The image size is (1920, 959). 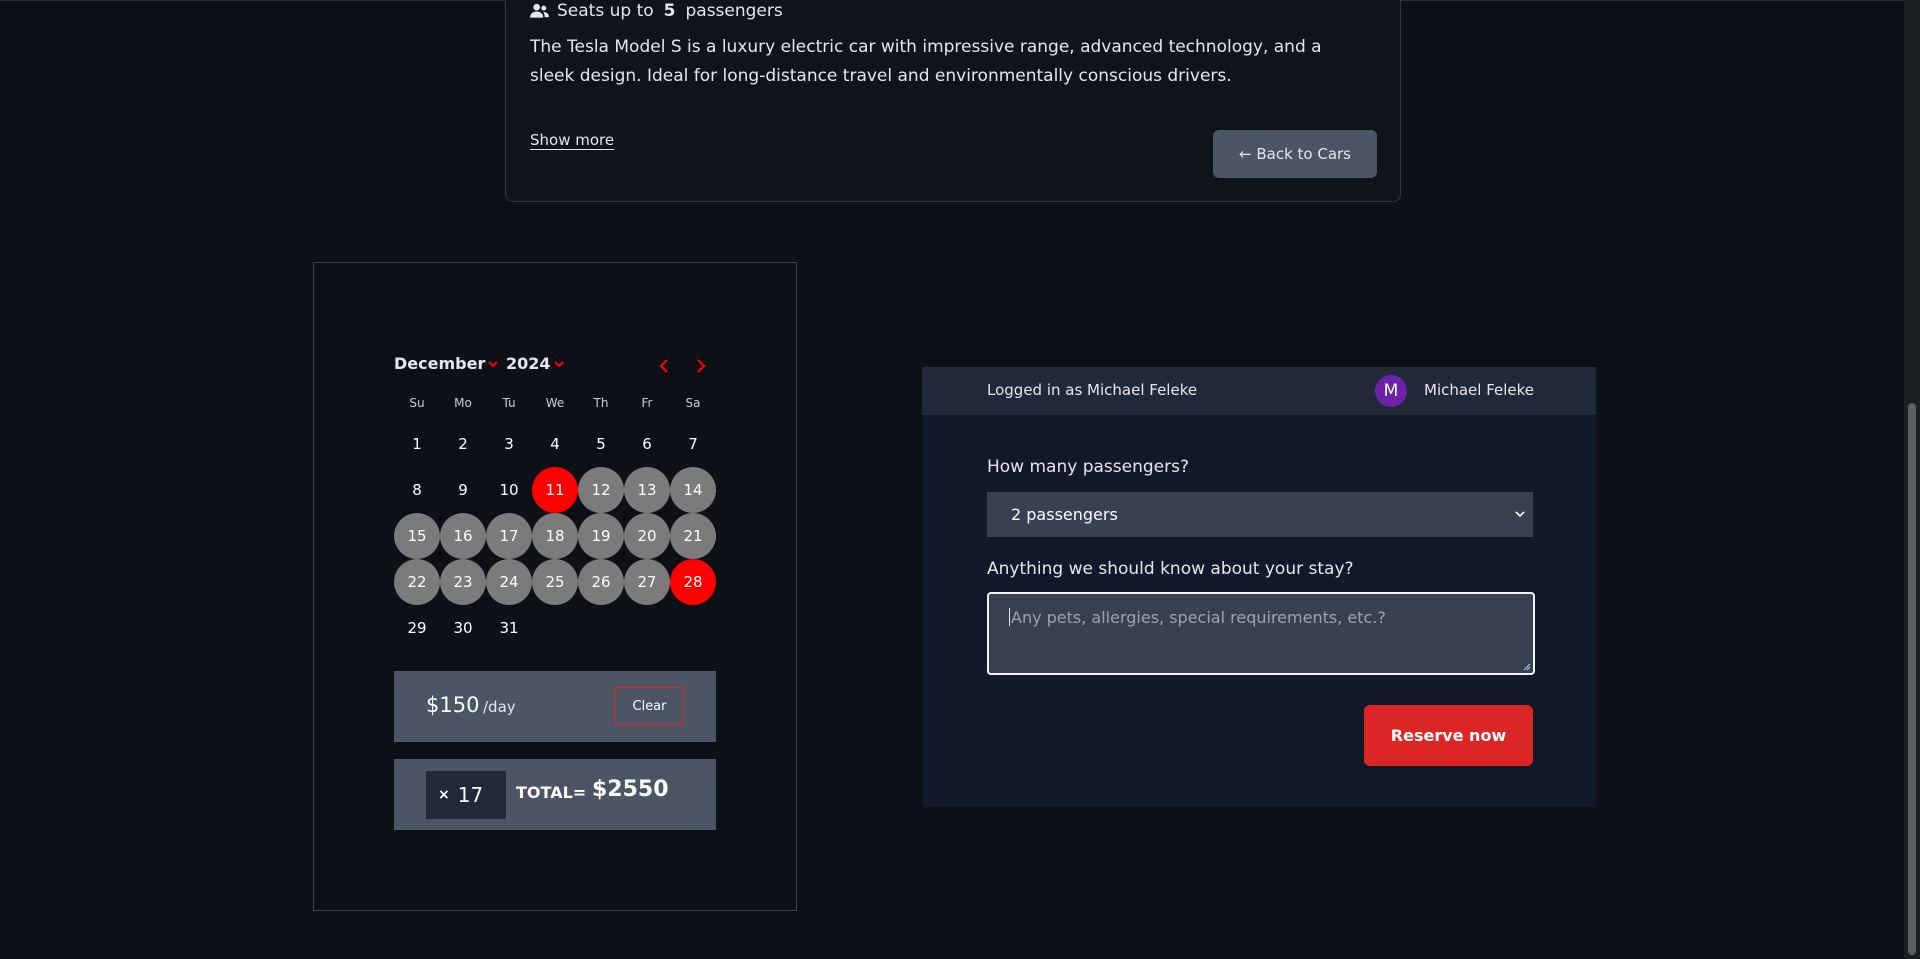 What do you see at coordinates (693, 444) in the screenshot?
I see `calendar-day: 7` at bounding box center [693, 444].